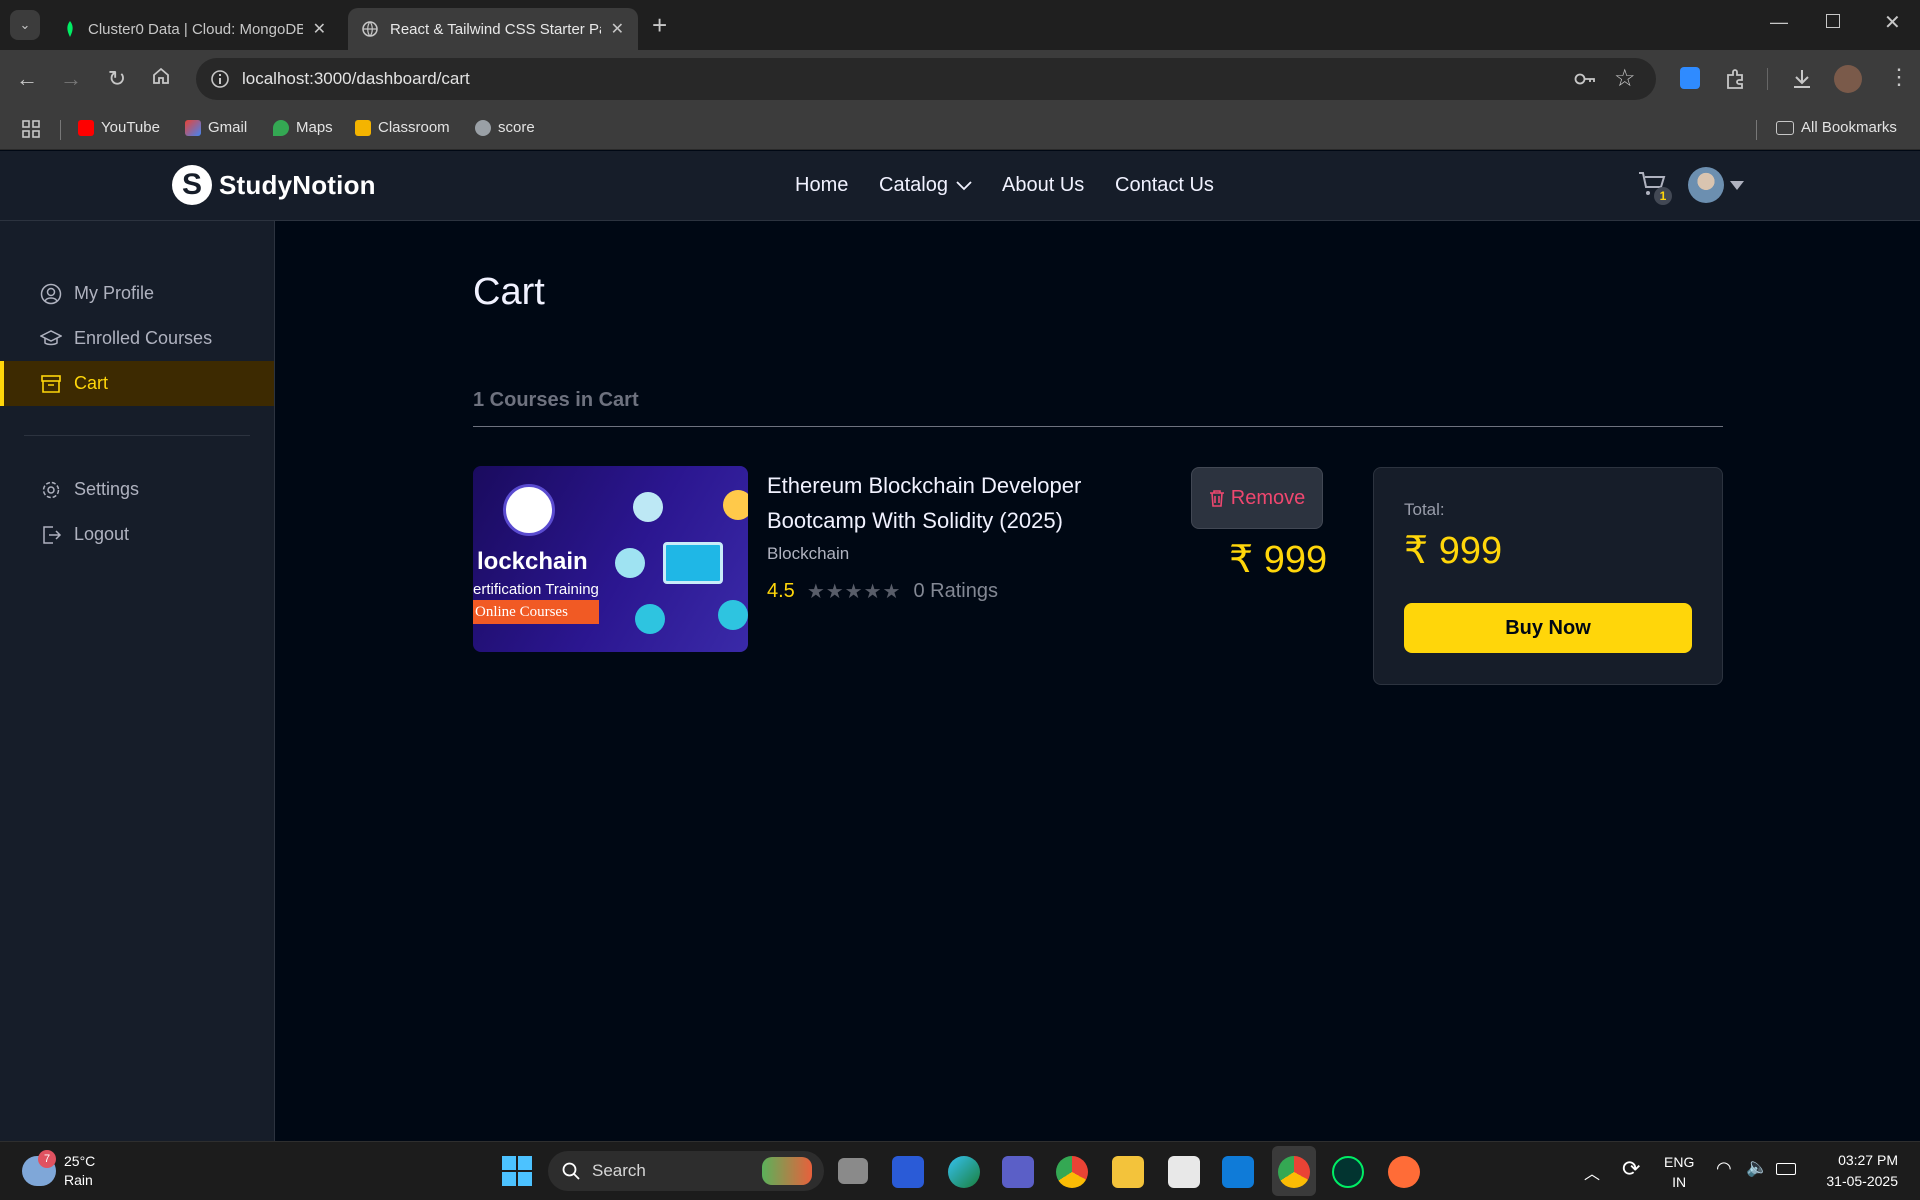 This screenshot has width=1920, height=1200. I want to click on cart-summary-card: Total: ₹ 999 Buy Now, so click(1548, 576).